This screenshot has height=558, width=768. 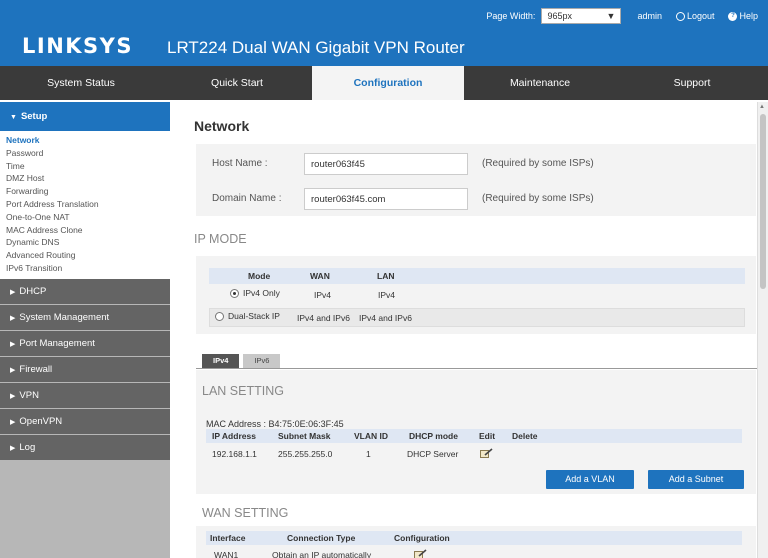 I want to click on wan-header-interface: Interface, so click(x=228, y=538).